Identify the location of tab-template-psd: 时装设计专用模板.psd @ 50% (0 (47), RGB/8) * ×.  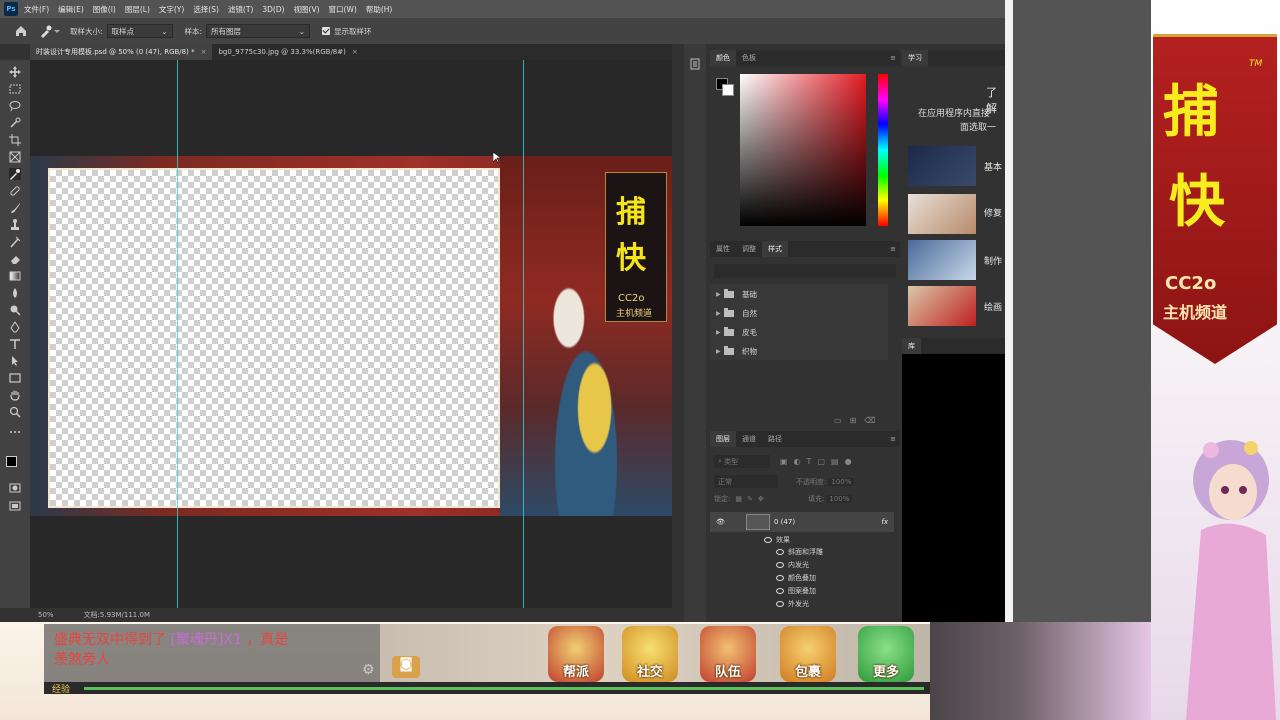
(121, 52).